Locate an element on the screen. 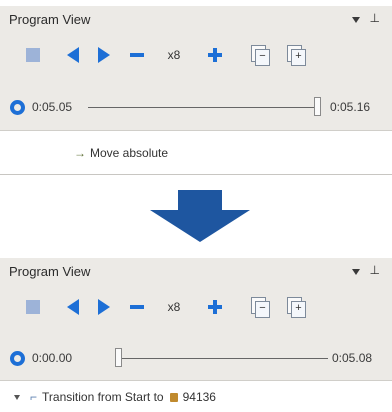 The image size is (392, 412). program-tree: ⌐ Transition from Start to 94136 is located at coordinates (196, 396).